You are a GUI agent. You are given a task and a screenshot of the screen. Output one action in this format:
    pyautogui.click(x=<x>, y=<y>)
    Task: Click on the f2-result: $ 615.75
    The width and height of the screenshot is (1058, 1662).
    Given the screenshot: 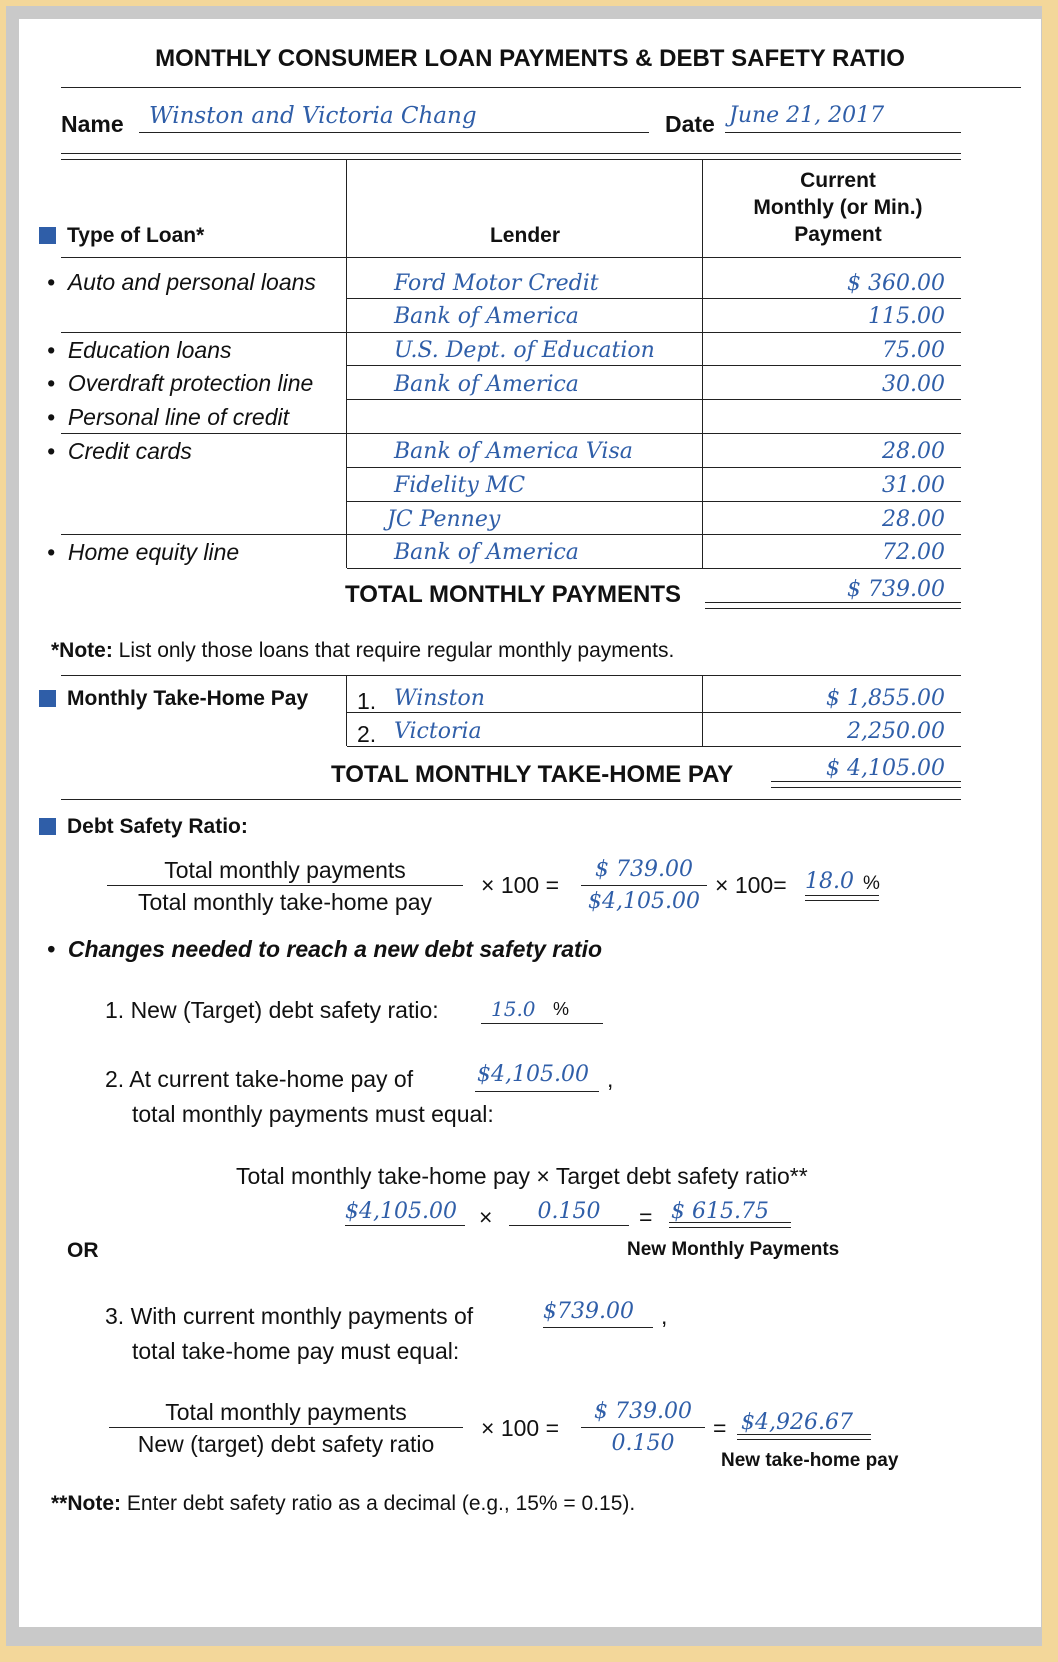 What is the action you would take?
    pyautogui.click(x=720, y=1211)
    